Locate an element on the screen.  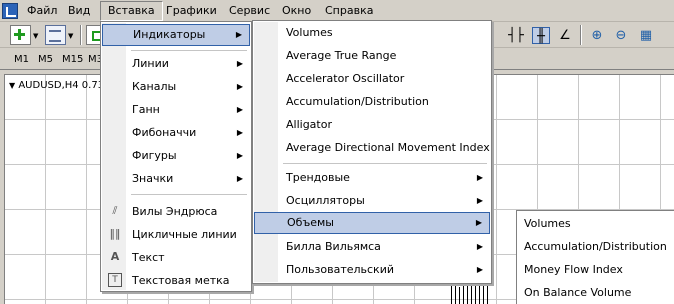
candlestick-icon: ╫ is located at coordinates (541, 35).